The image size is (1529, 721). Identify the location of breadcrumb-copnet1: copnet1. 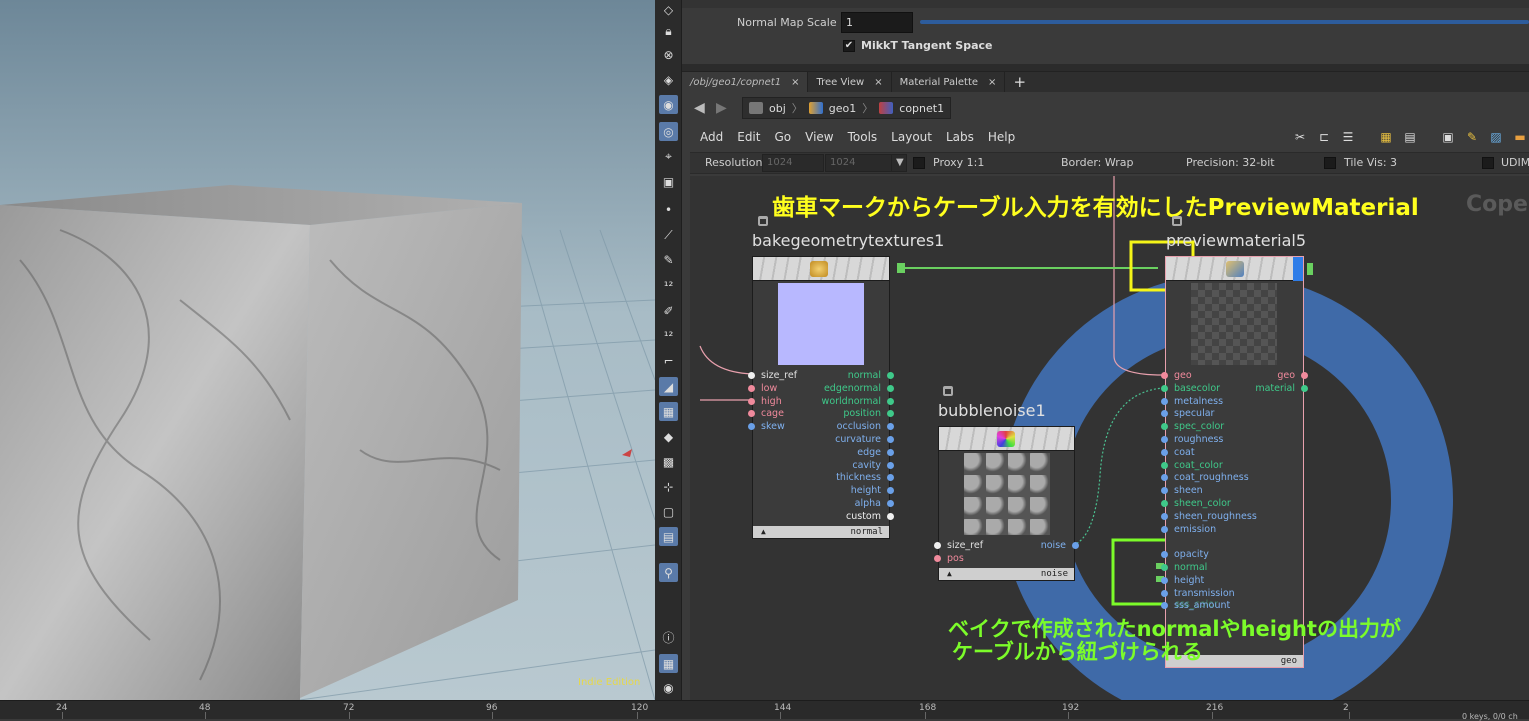
(921, 108).